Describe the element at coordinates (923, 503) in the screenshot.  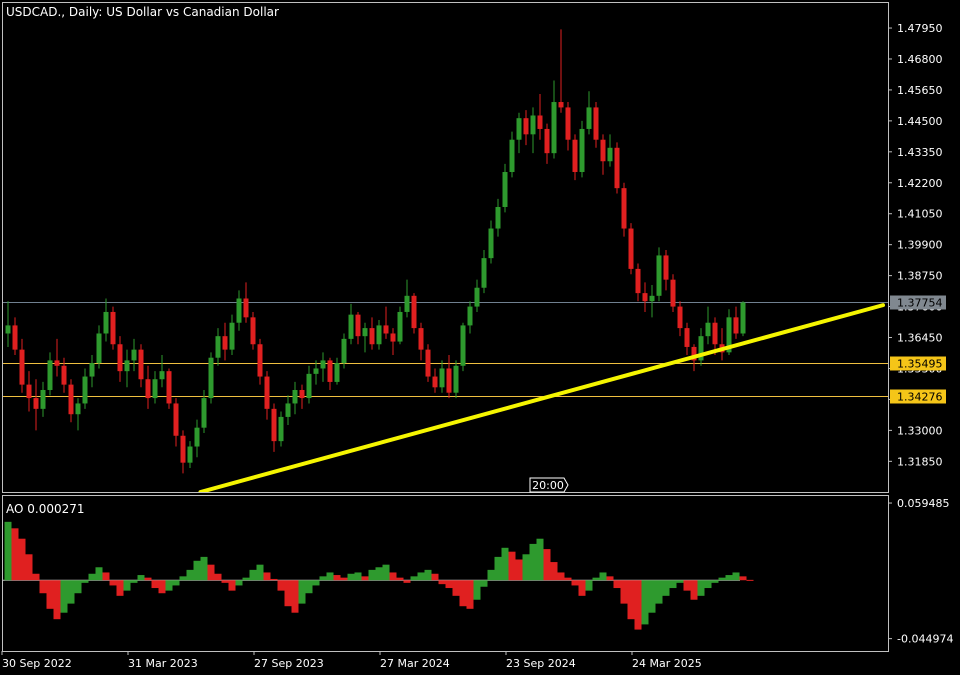
I see `ao-tick-label: 0.059485` at that location.